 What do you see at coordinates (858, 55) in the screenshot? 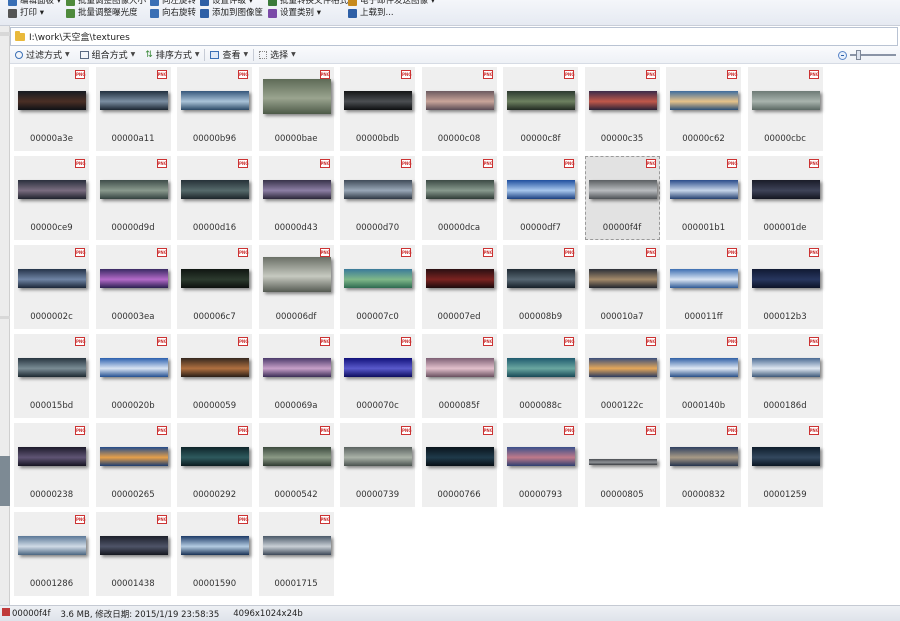
I see `zoom-thumb` at bounding box center [858, 55].